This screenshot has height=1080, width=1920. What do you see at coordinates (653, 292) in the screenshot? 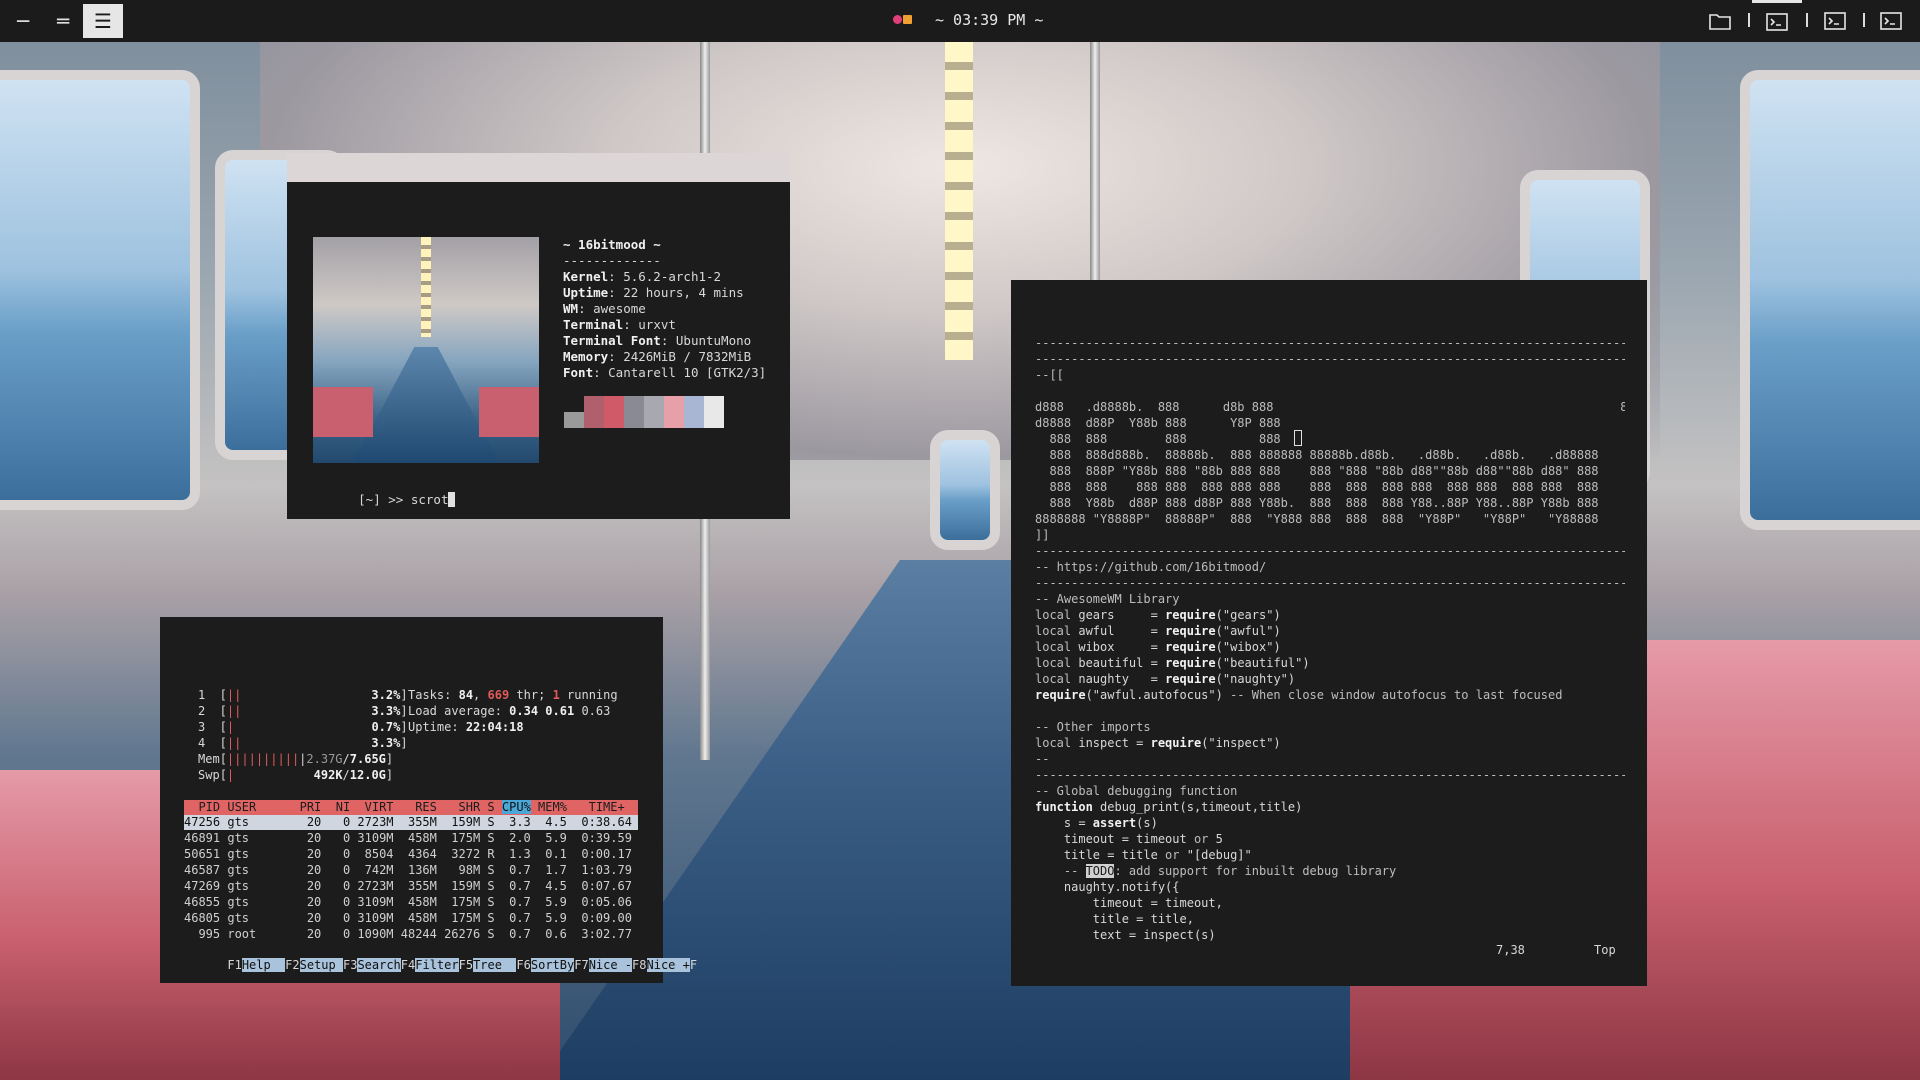
I see `fetch-info-line: Uptime: 22 hours, 4 mins` at bounding box center [653, 292].